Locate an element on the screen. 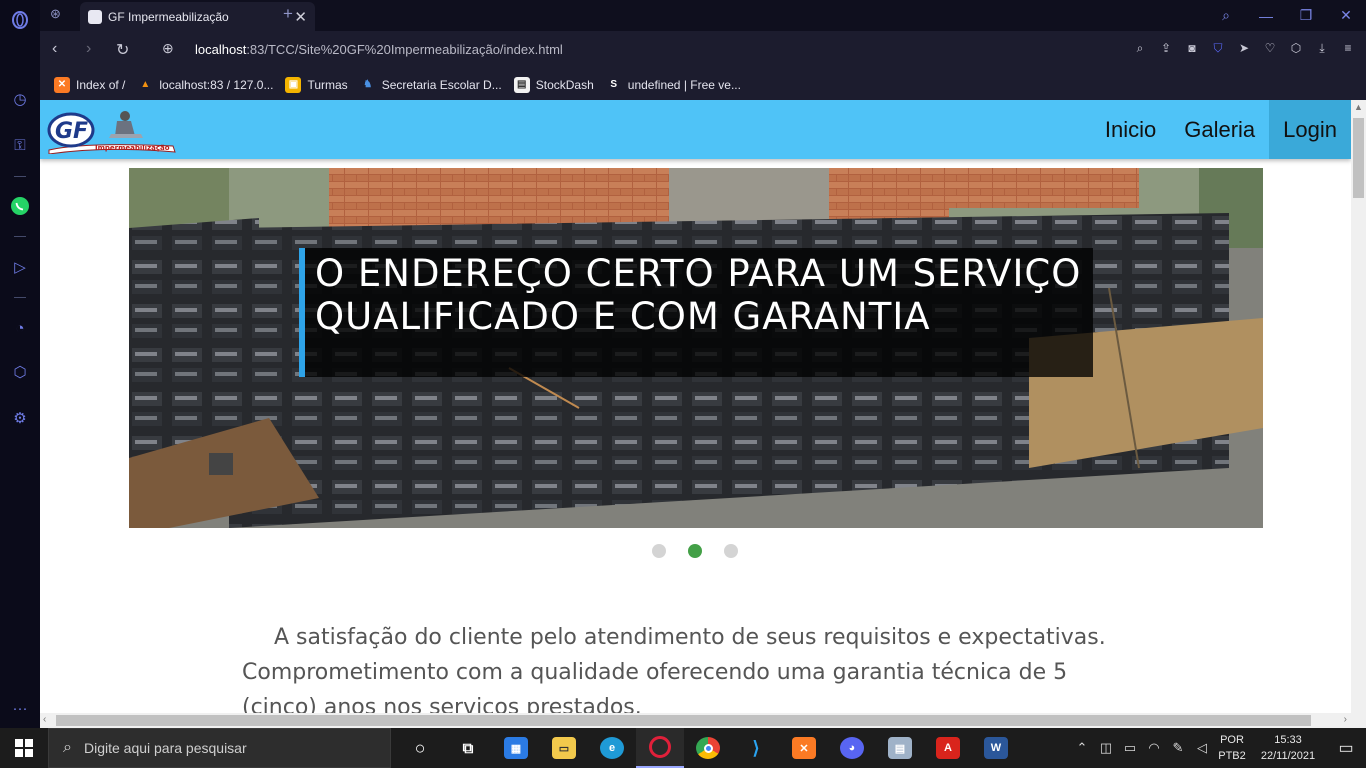 The image size is (1366, 768). cube-icon: ⬡ is located at coordinates (1296, 48).